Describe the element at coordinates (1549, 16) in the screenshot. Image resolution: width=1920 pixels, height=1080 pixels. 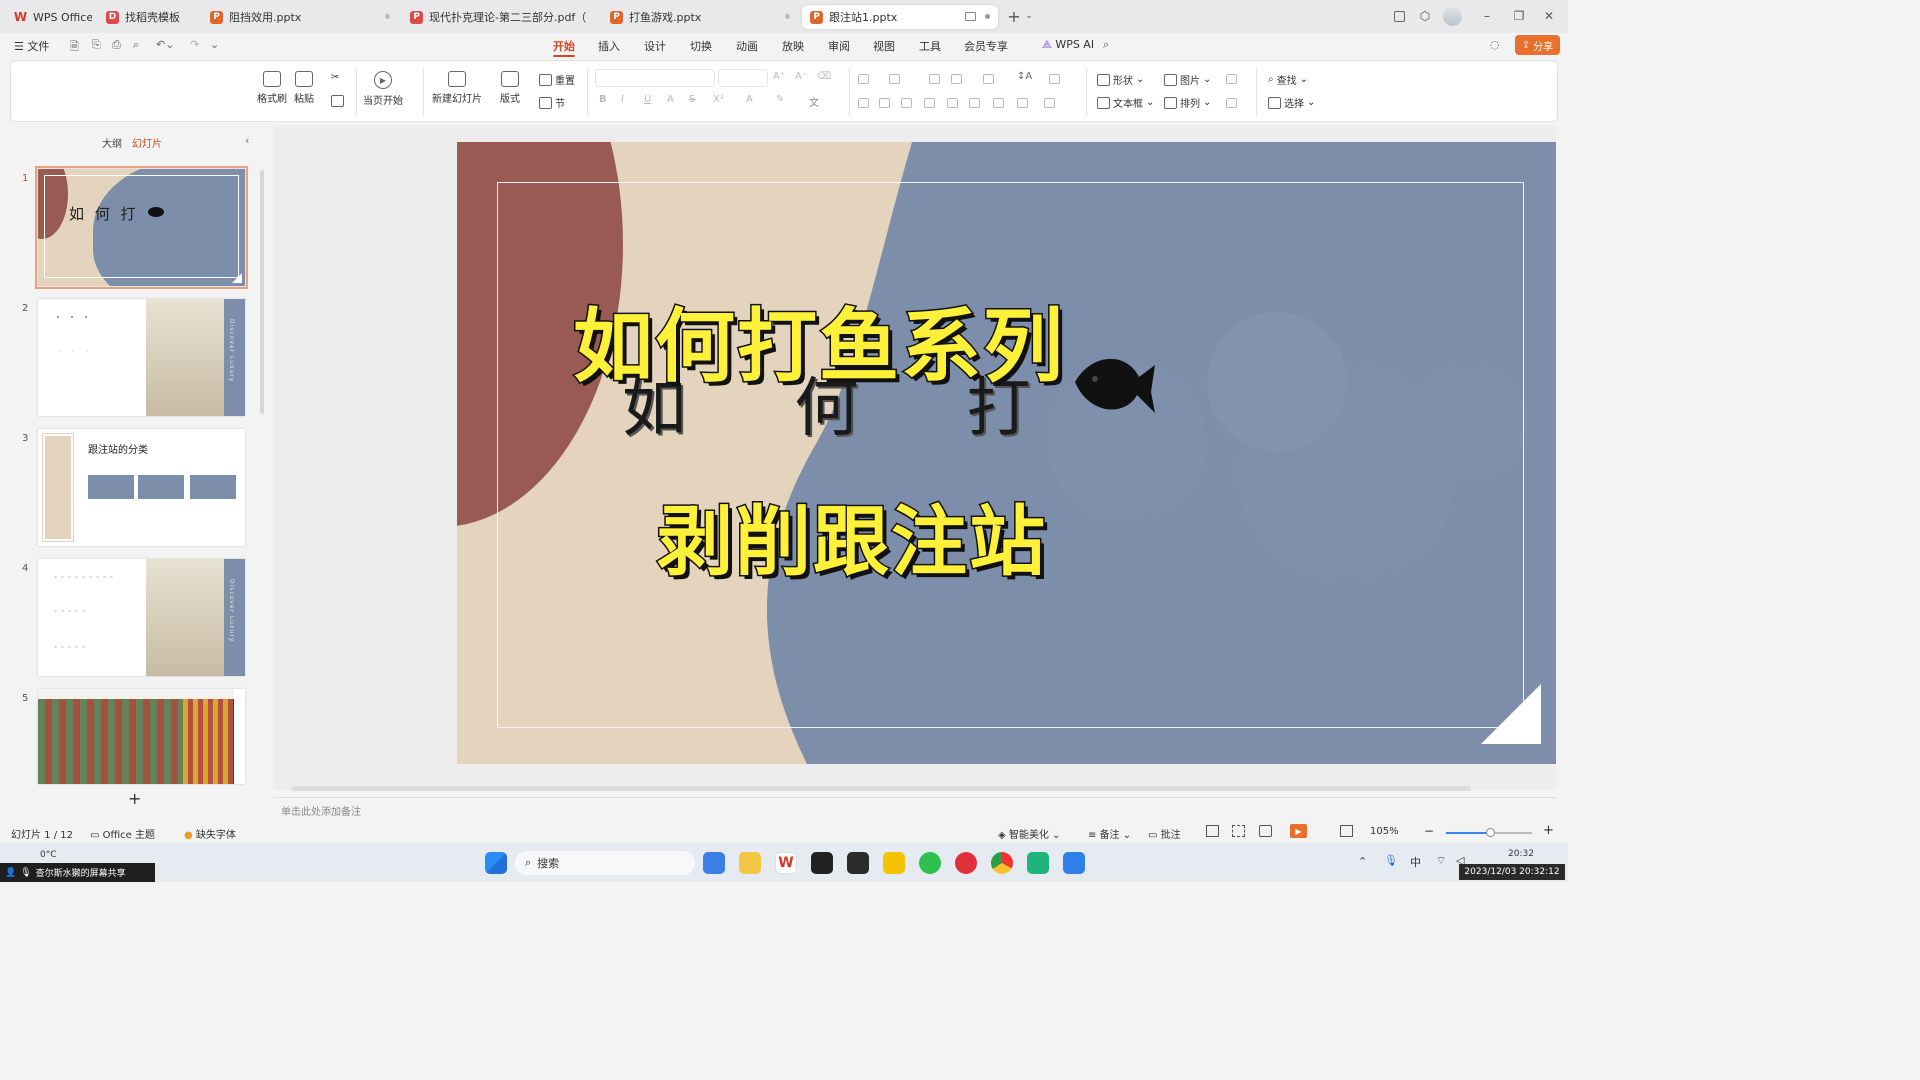
I see `close-icon: ✕` at that location.